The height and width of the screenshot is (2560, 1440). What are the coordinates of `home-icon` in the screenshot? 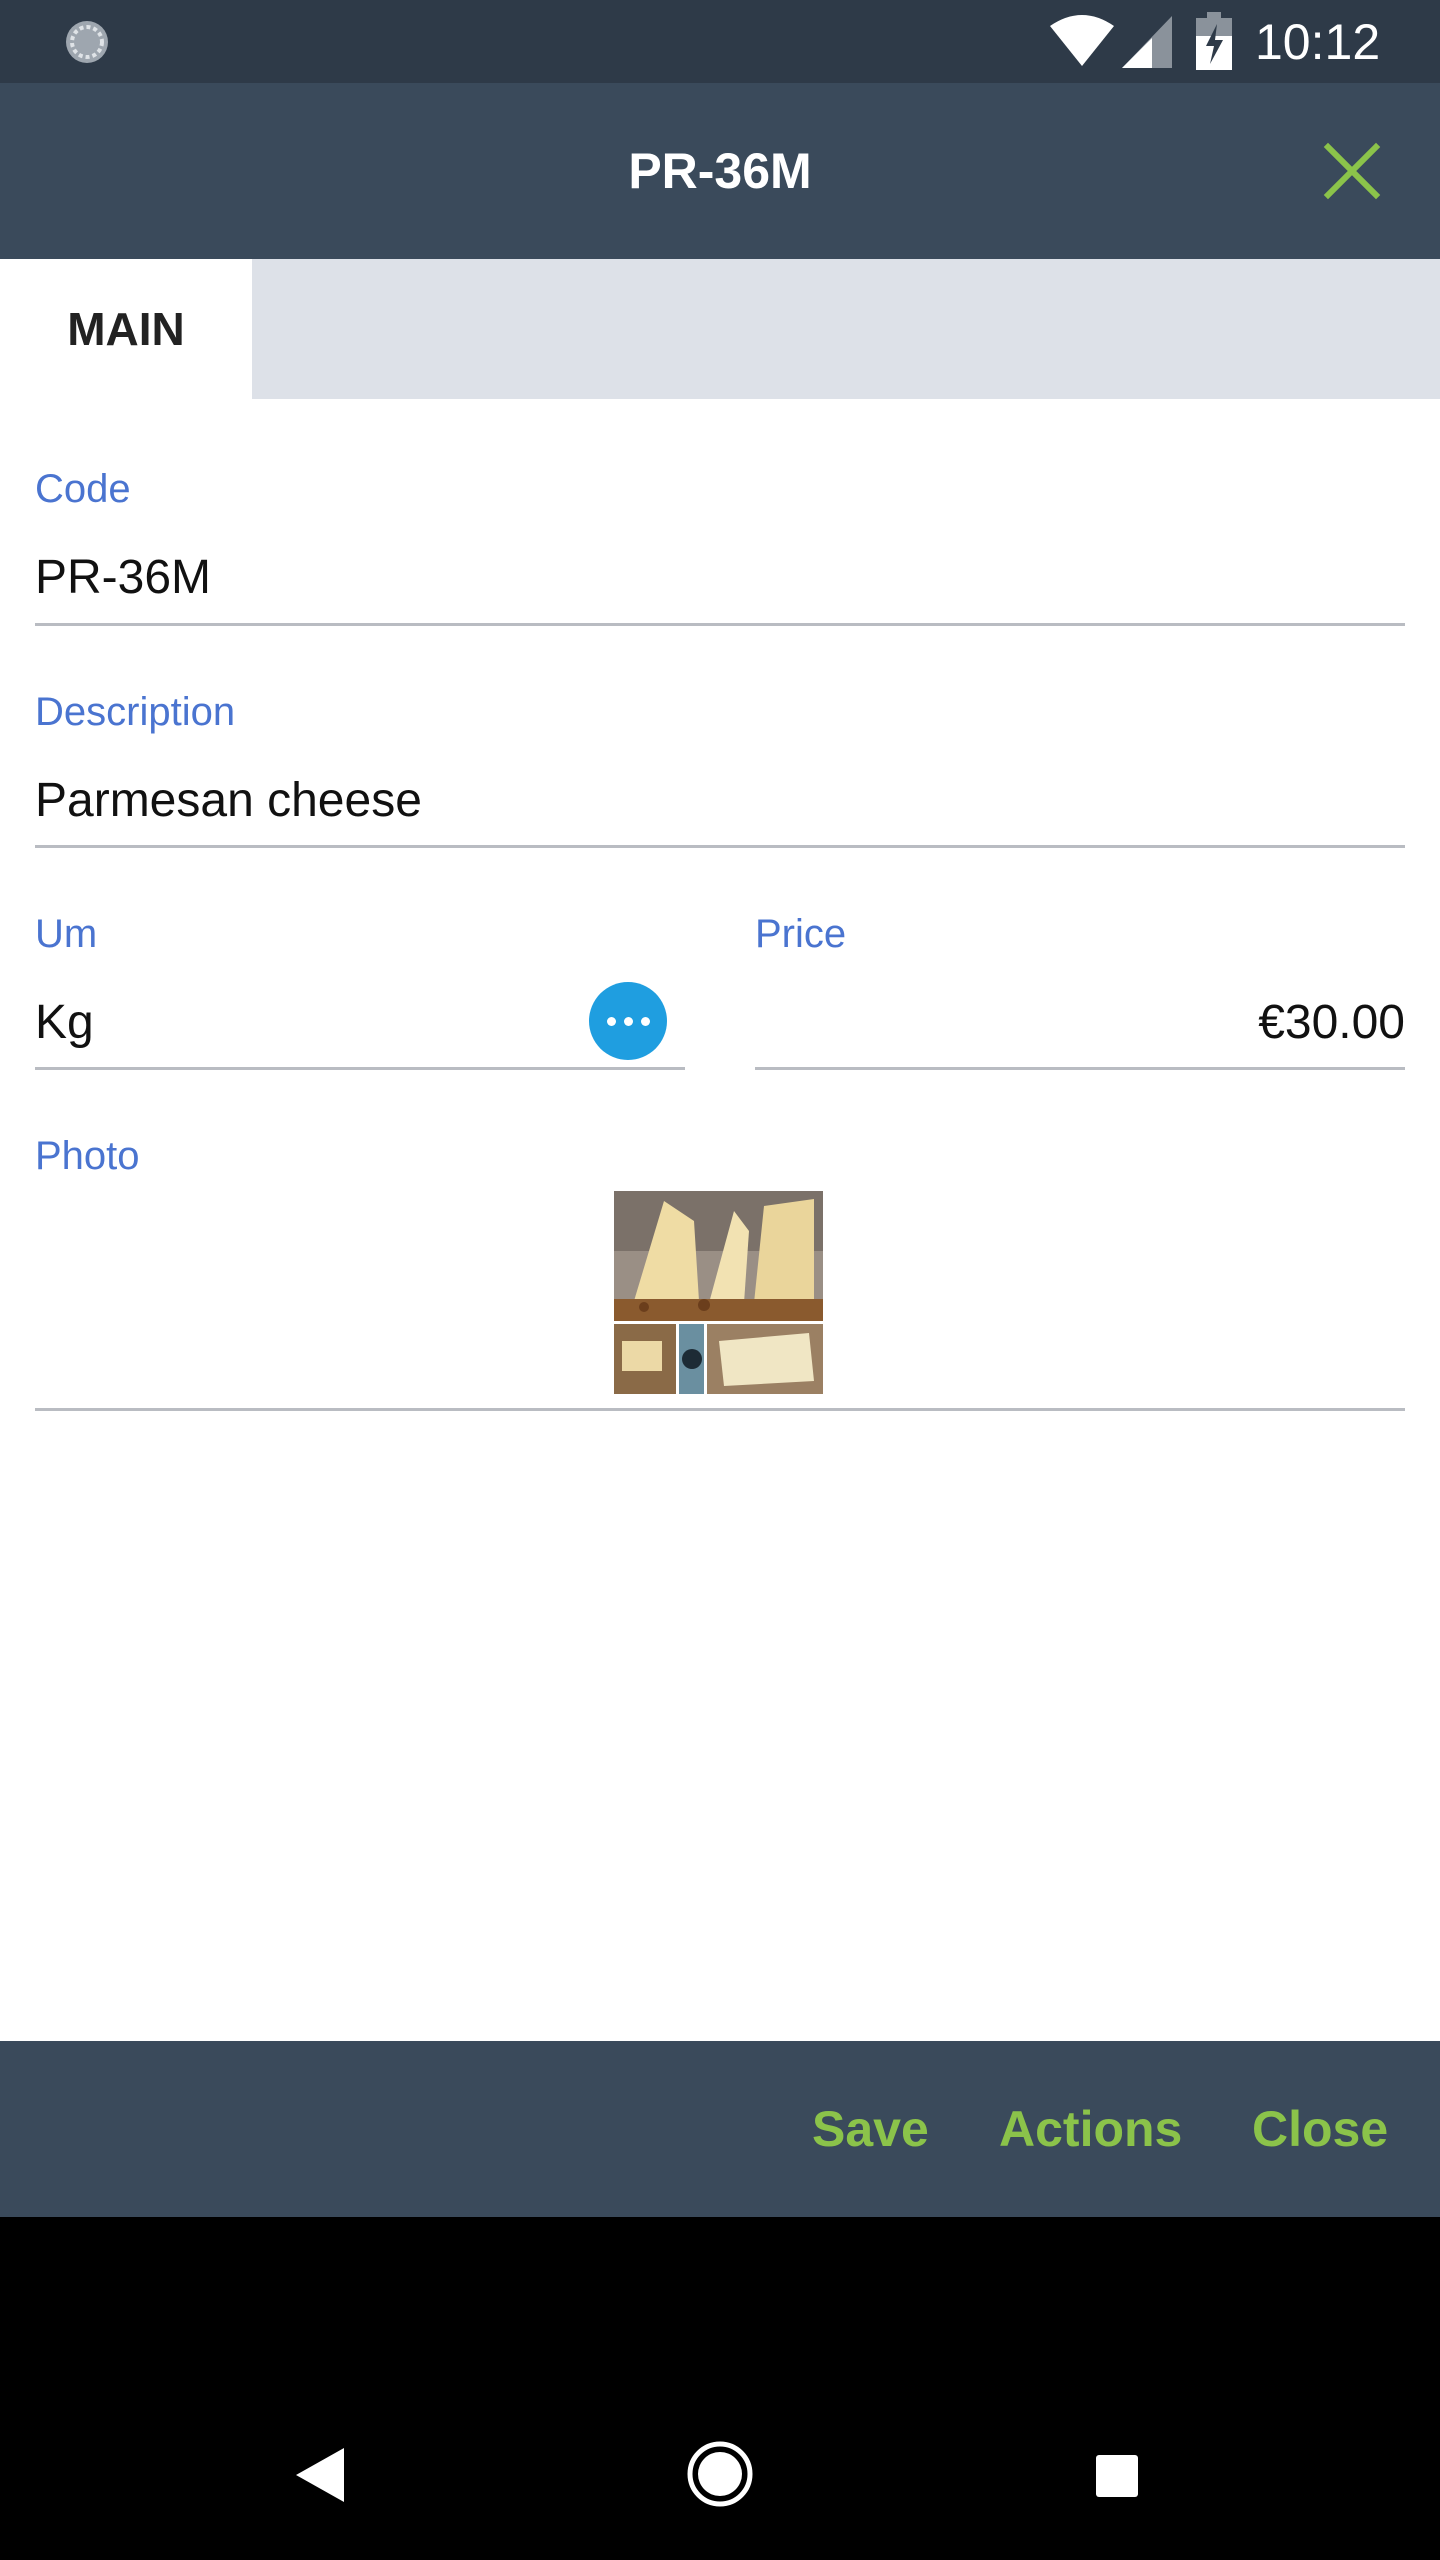 It's located at (720, 2474).